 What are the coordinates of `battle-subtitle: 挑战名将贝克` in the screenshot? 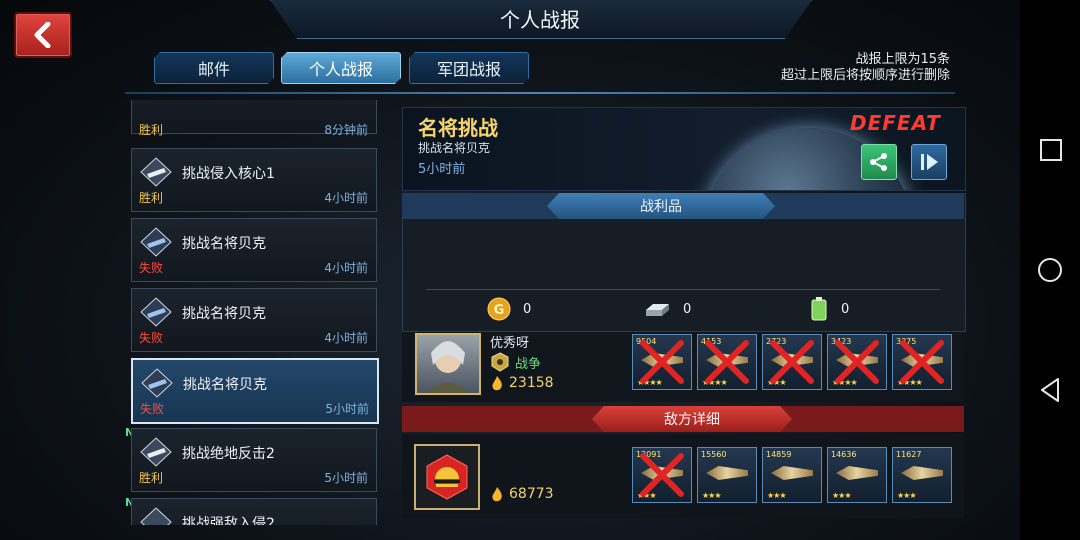 It's located at (454, 148).